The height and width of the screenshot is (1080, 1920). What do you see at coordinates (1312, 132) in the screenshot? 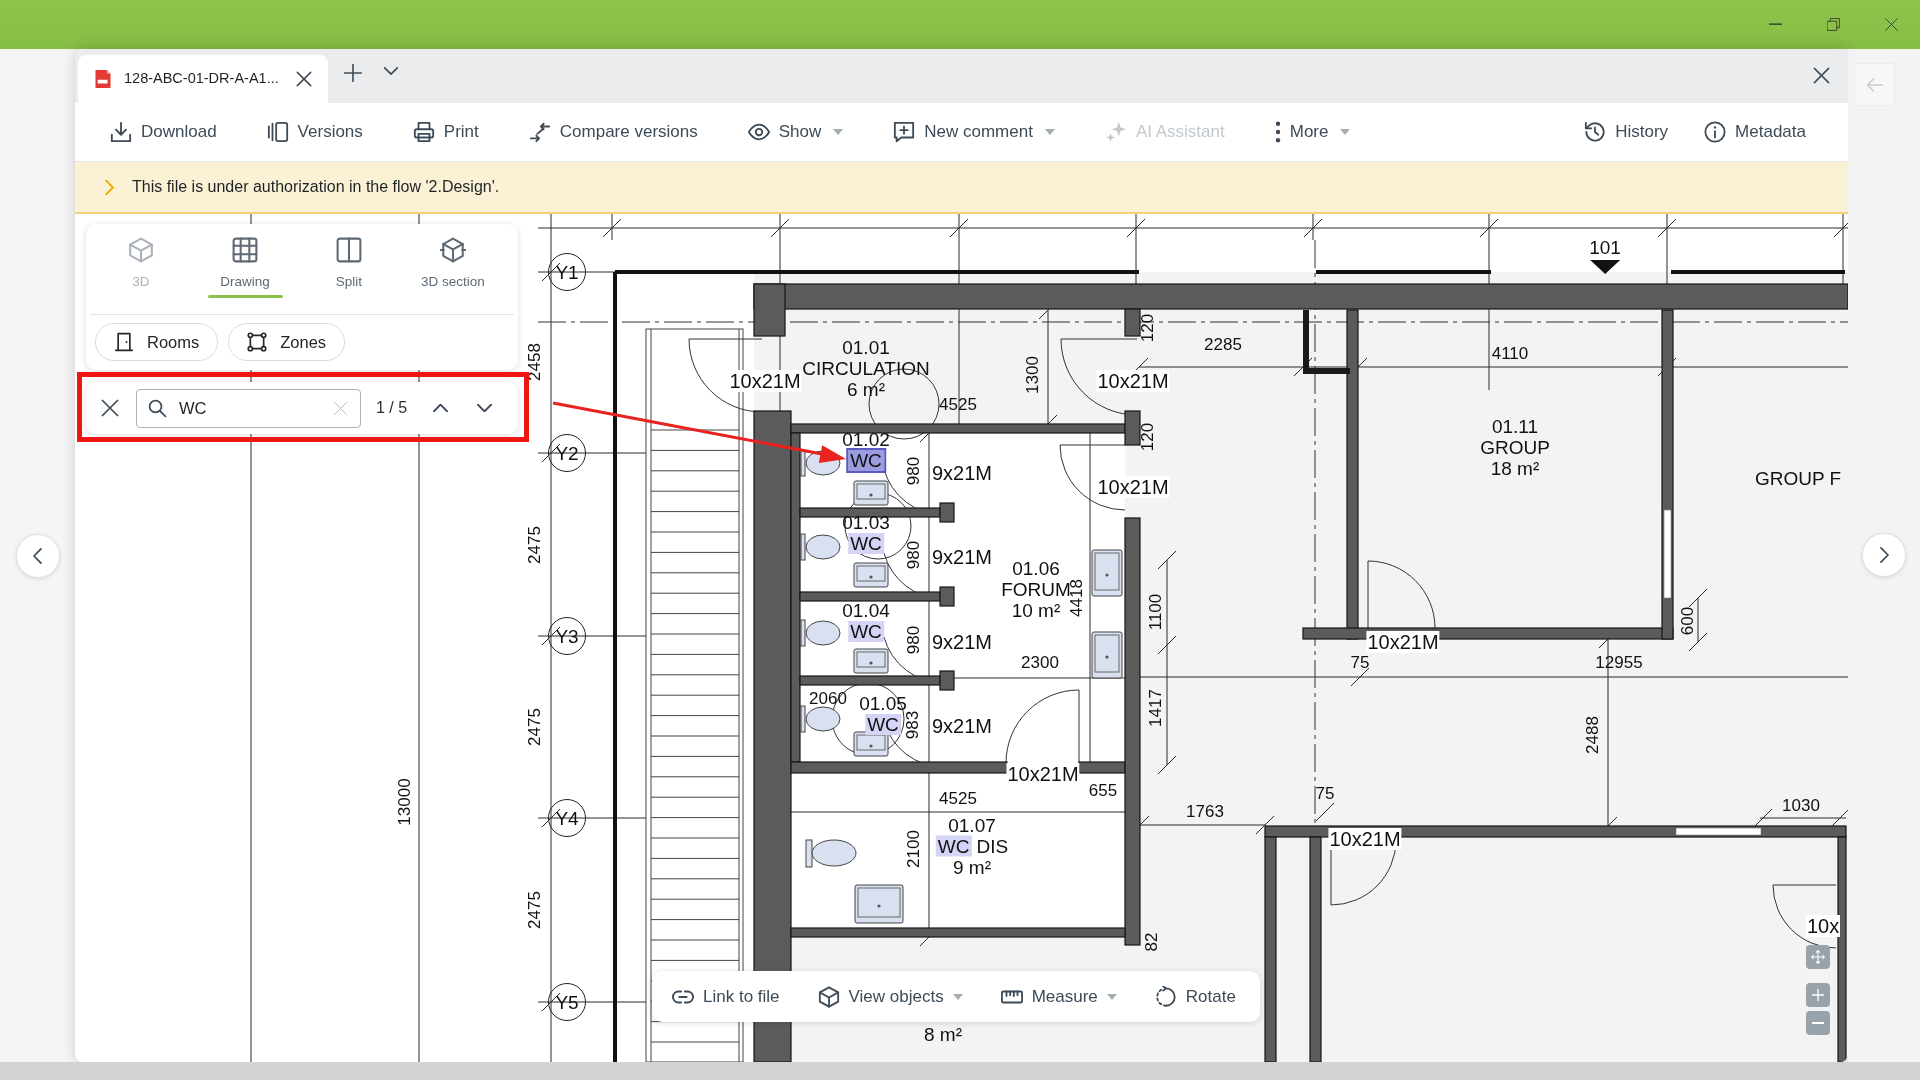
I see `more-button: More` at bounding box center [1312, 132].